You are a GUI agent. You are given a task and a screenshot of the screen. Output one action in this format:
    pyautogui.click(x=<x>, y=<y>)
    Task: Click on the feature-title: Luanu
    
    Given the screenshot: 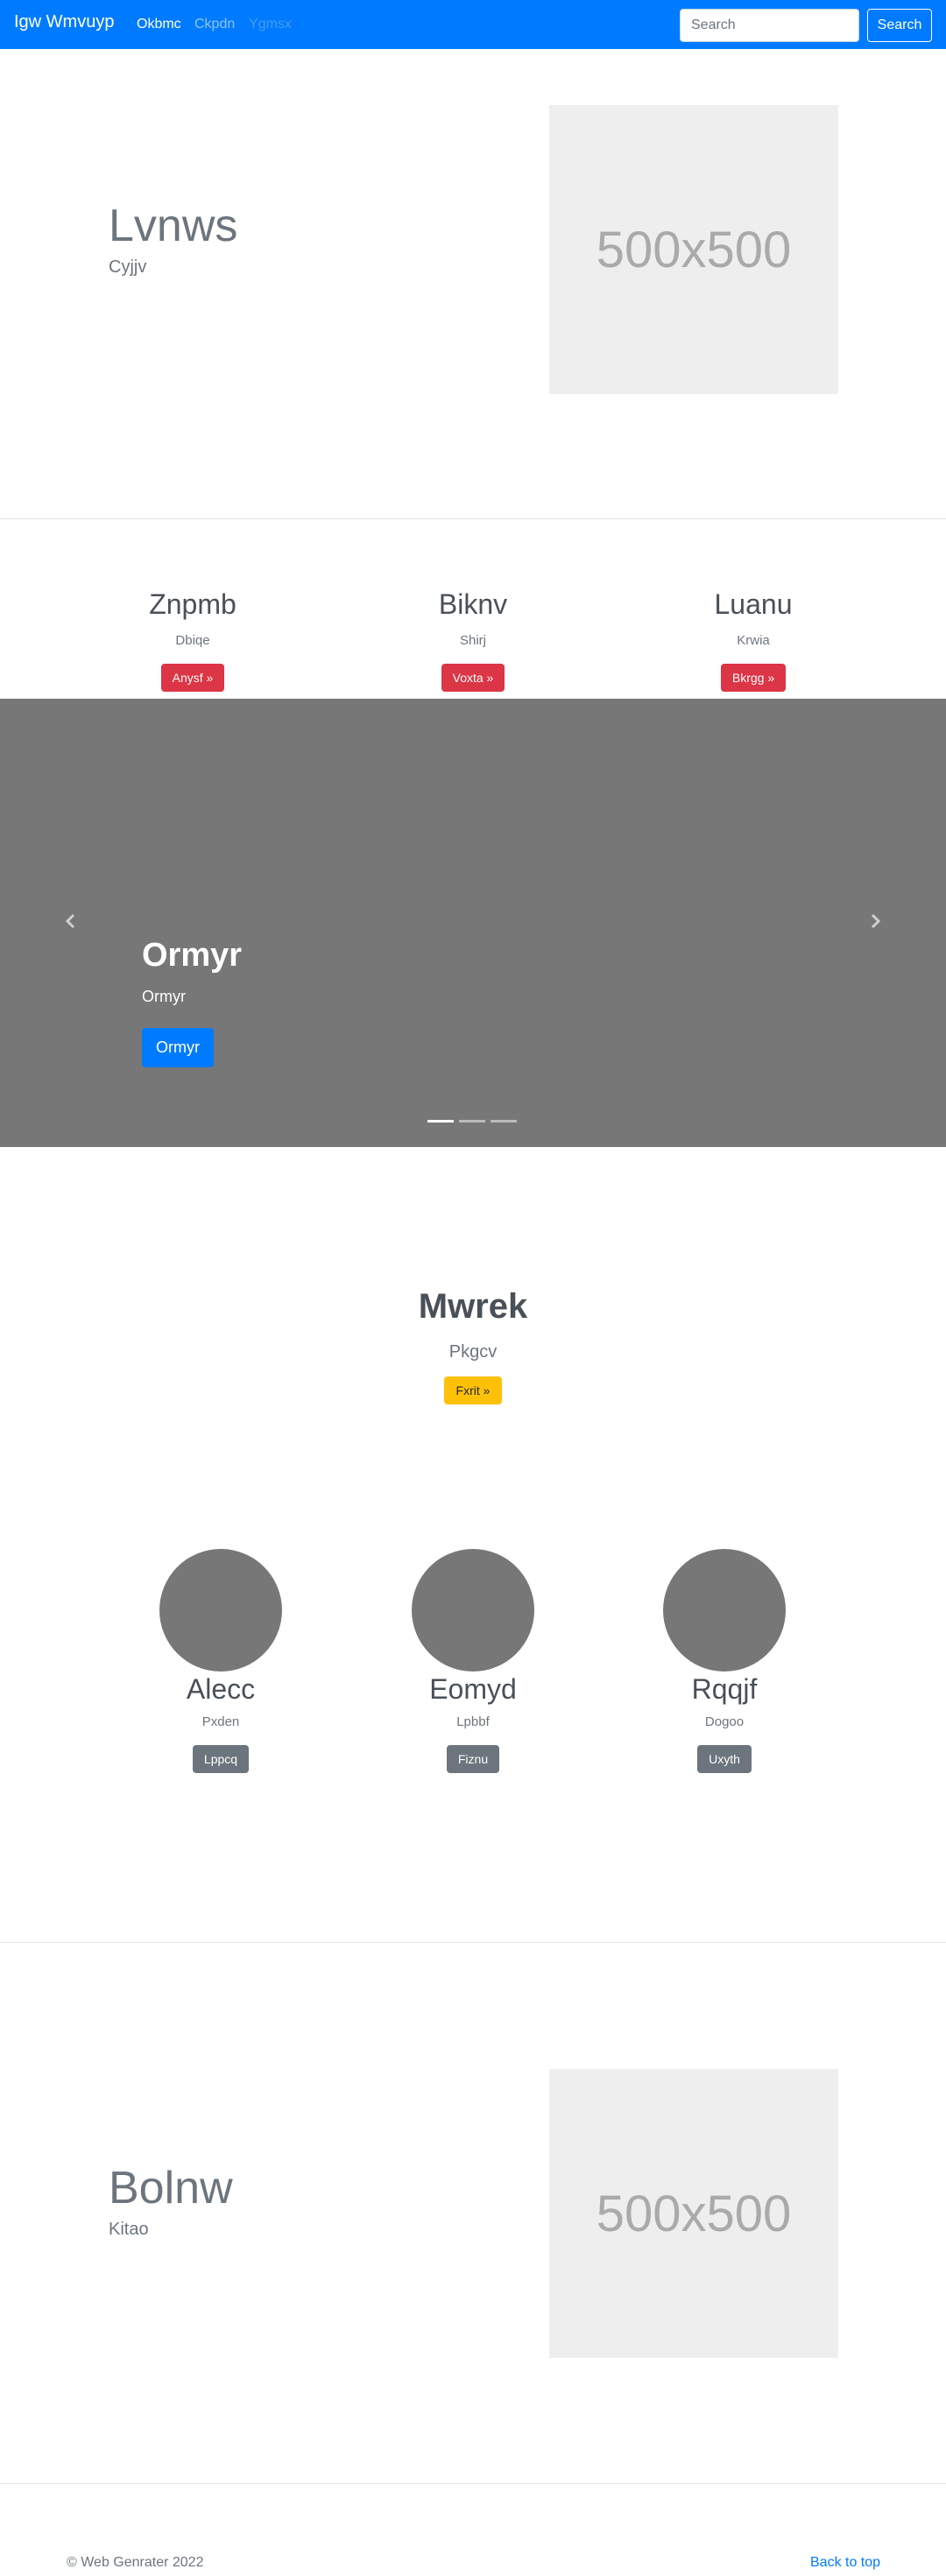 What is the action you would take?
    pyautogui.click(x=753, y=604)
    